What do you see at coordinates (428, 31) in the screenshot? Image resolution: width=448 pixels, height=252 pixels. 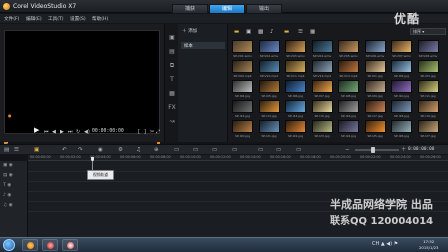 I see `sort-dropdown: 排序 ▾` at bounding box center [428, 31].